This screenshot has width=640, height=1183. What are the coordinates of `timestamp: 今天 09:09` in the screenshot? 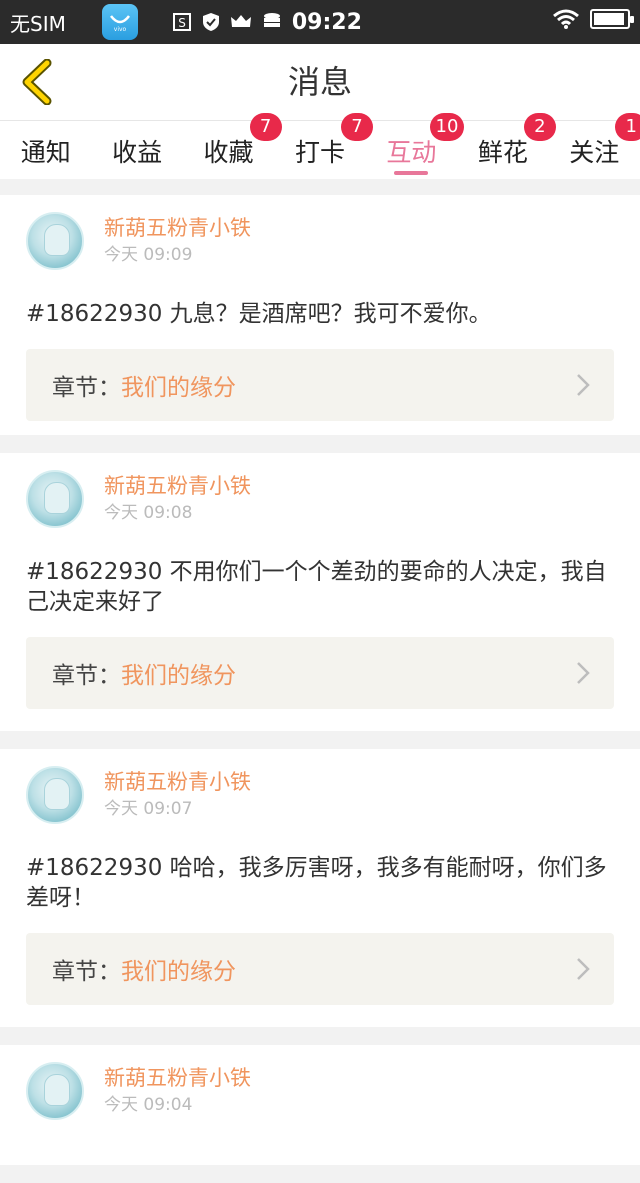 It's located at (148, 255).